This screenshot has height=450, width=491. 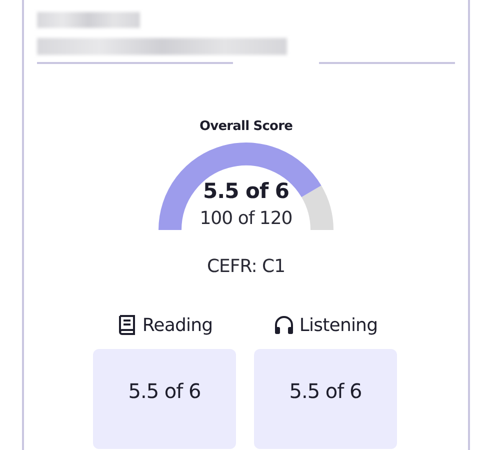 What do you see at coordinates (177, 325) in the screenshot?
I see `section-label: Reading` at bounding box center [177, 325].